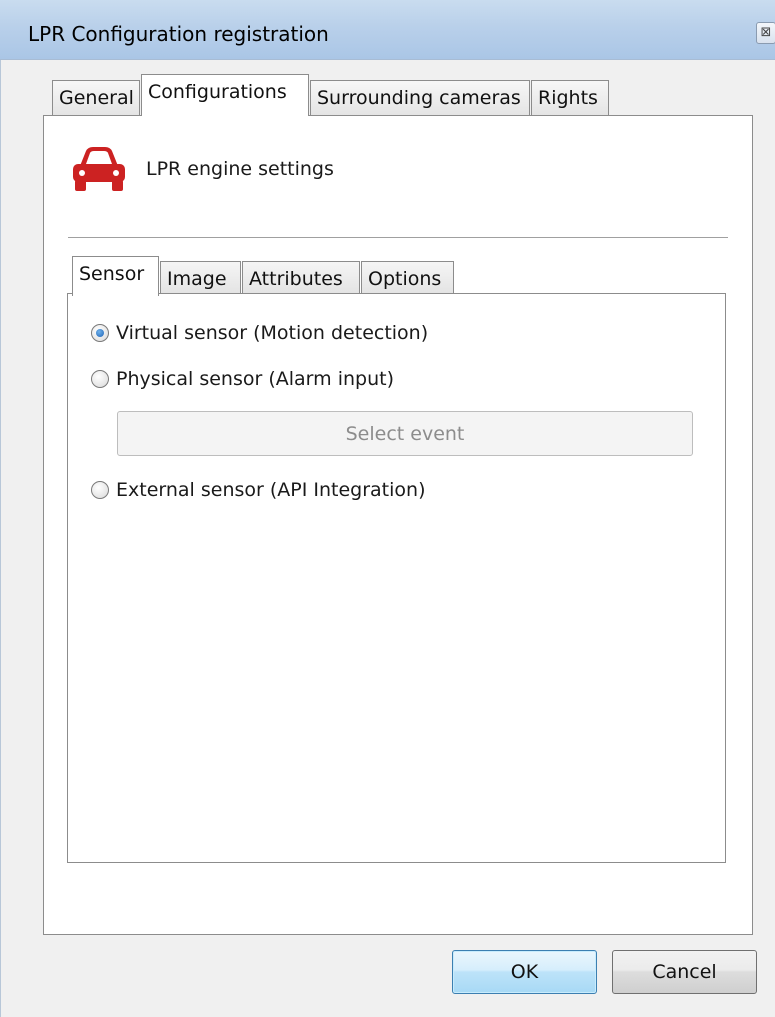 This screenshot has height=1017, width=775. I want to click on external-sensor-label: External sensor (API Integration), so click(271, 490).